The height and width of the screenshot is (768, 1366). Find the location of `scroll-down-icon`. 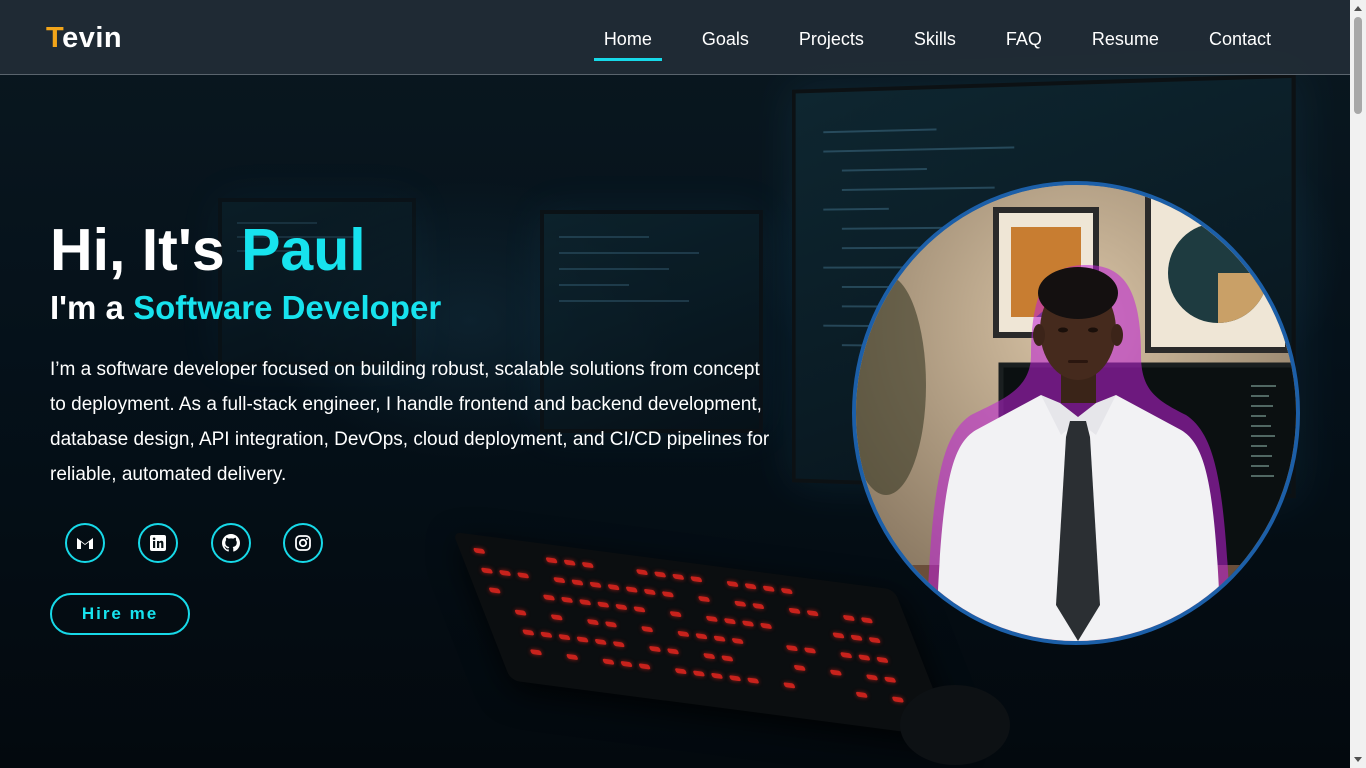

scroll-down-icon is located at coordinates (1358, 759).